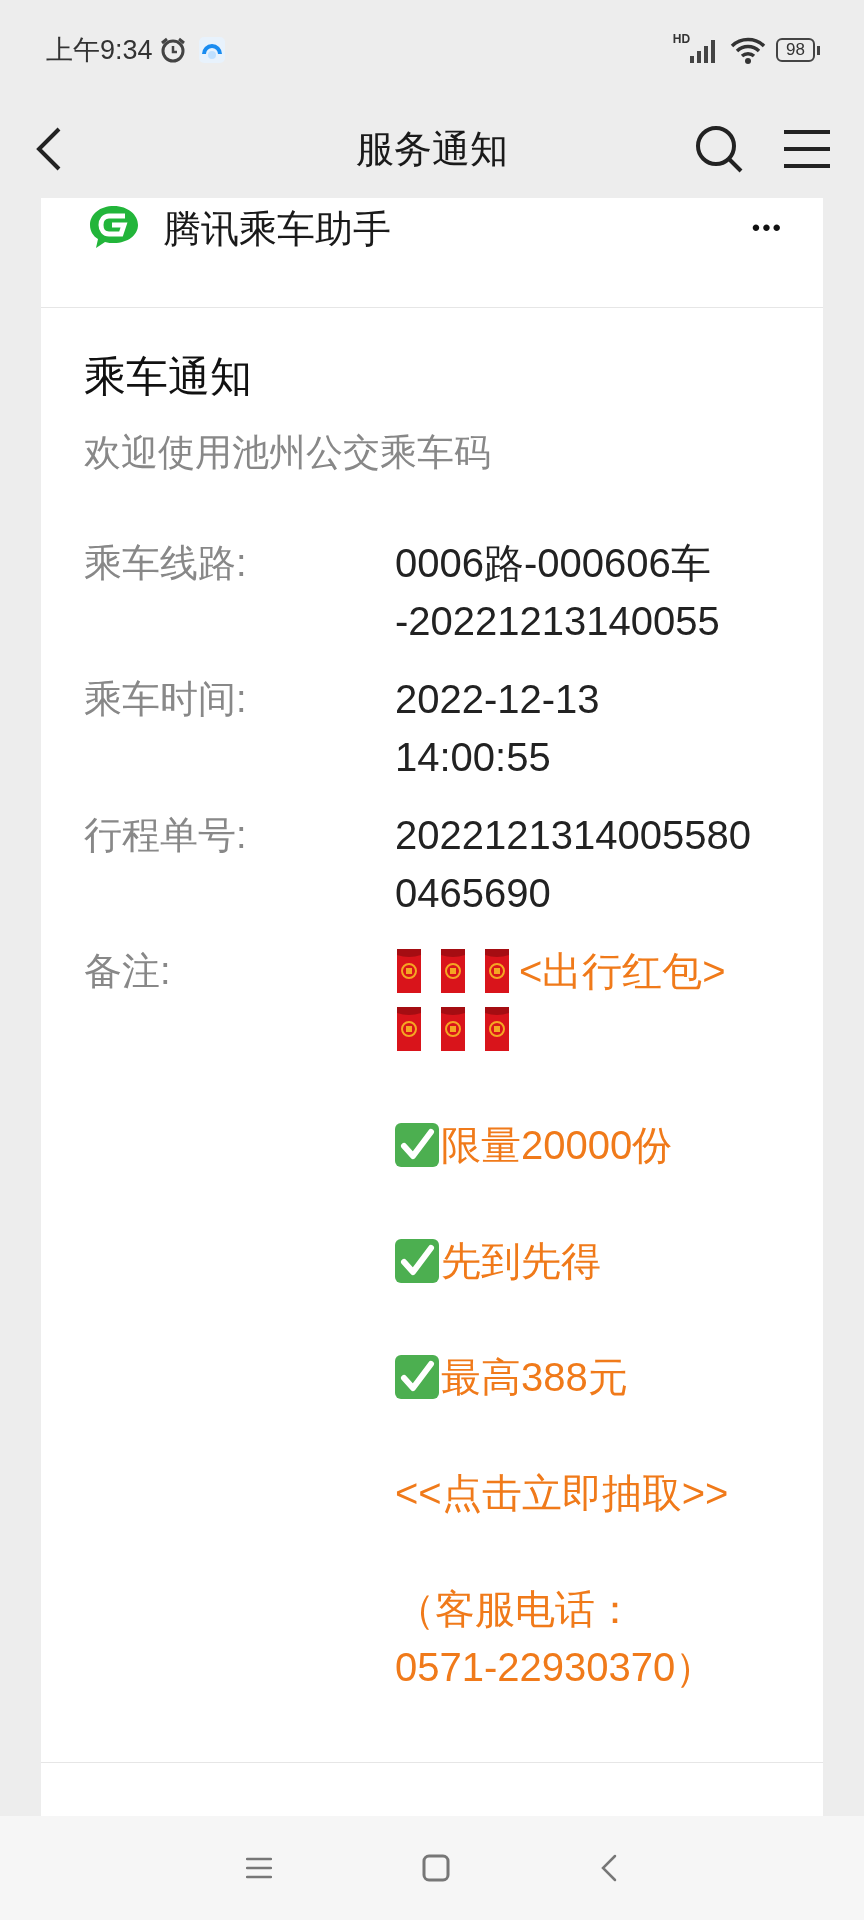 Image resolution: width=864 pixels, height=1920 pixels. I want to click on field-label: 乘车线路:, so click(166, 563).